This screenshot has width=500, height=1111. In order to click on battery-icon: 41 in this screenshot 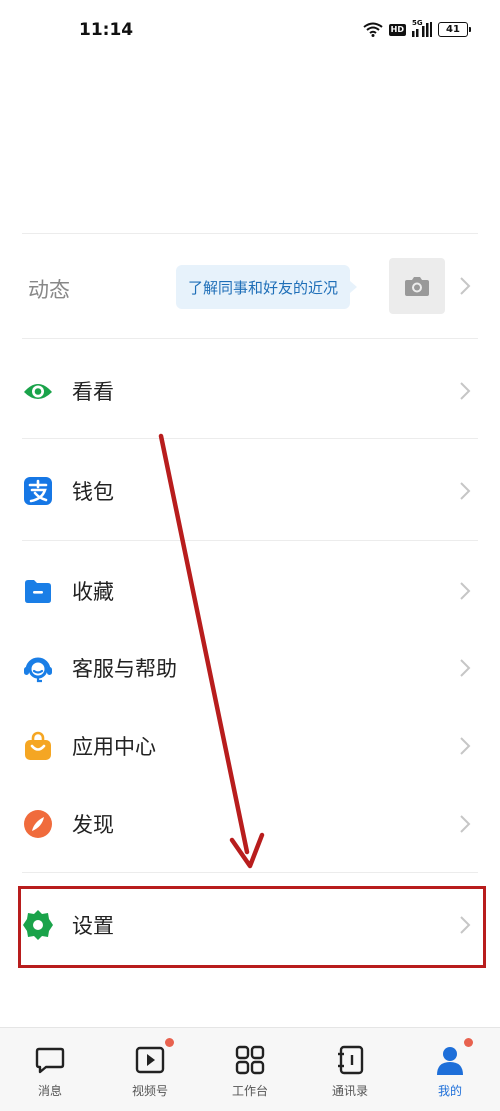, I will do `click(454, 29)`.